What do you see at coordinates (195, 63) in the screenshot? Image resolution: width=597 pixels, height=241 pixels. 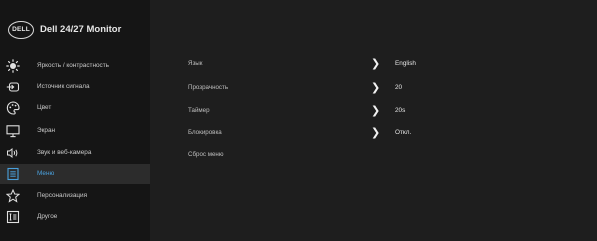 I see `setting-label: Язык` at bounding box center [195, 63].